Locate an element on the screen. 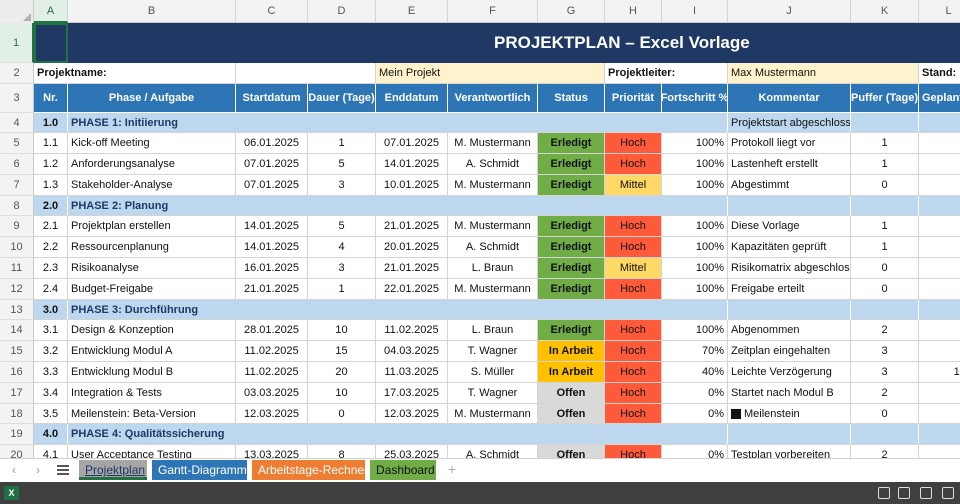 Image resolution: width=960 pixels, height=504 pixels. task-comment: Diese Vorlage is located at coordinates (789, 226).